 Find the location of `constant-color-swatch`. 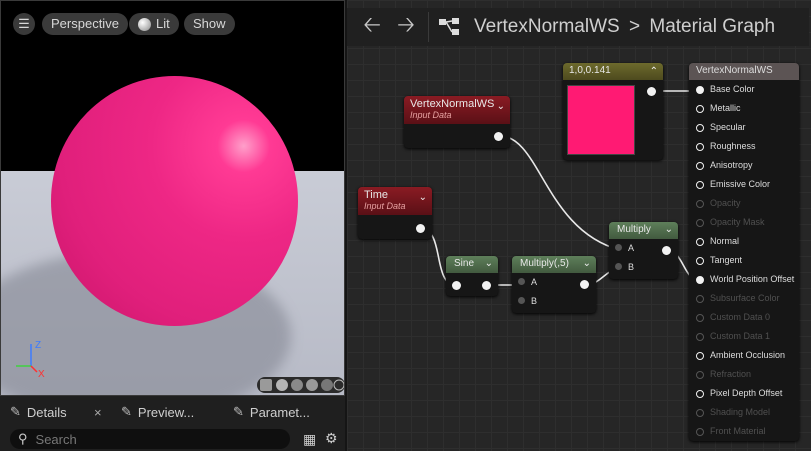

constant-color-swatch is located at coordinates (601, 120).